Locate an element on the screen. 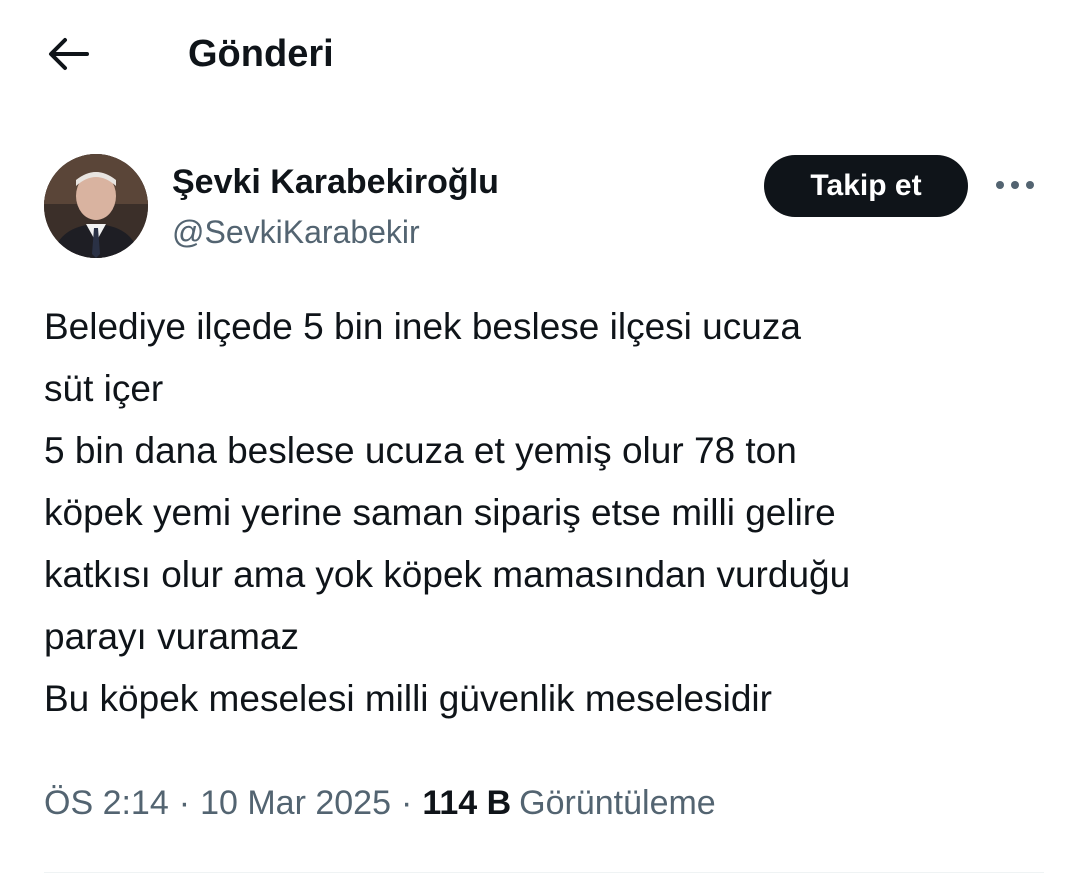  top-bar: Gönderi is located at coordinates (540, 55).